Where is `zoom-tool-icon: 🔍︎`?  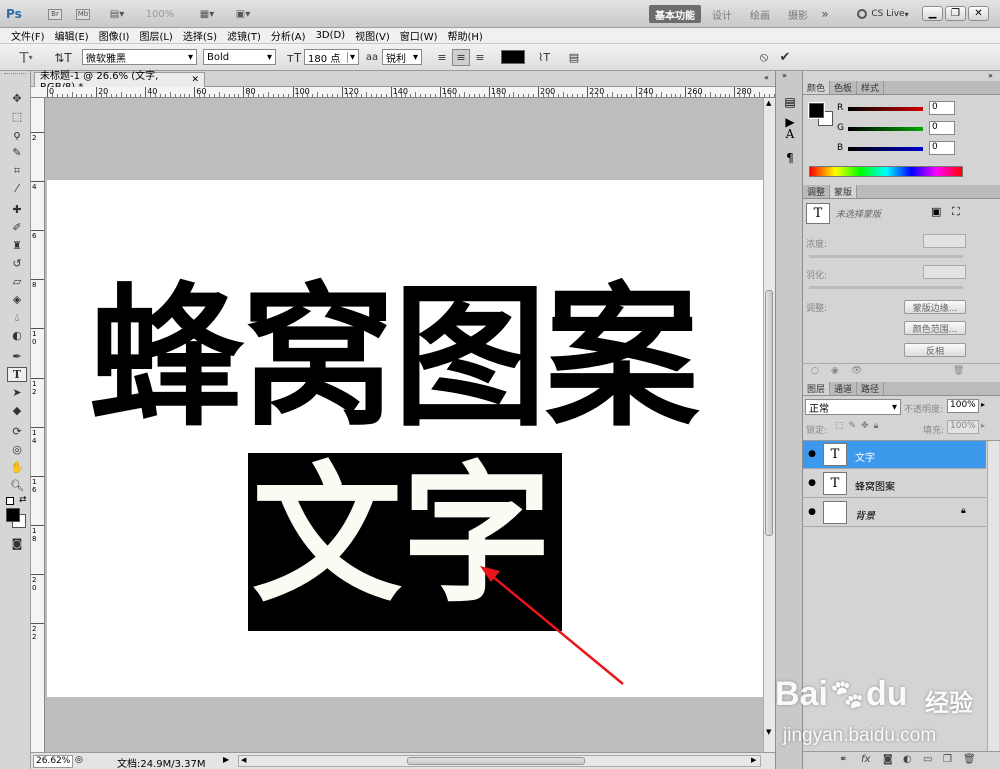 zoom-tool-icon: 🔍︎ is located at coordinates (17, 485).